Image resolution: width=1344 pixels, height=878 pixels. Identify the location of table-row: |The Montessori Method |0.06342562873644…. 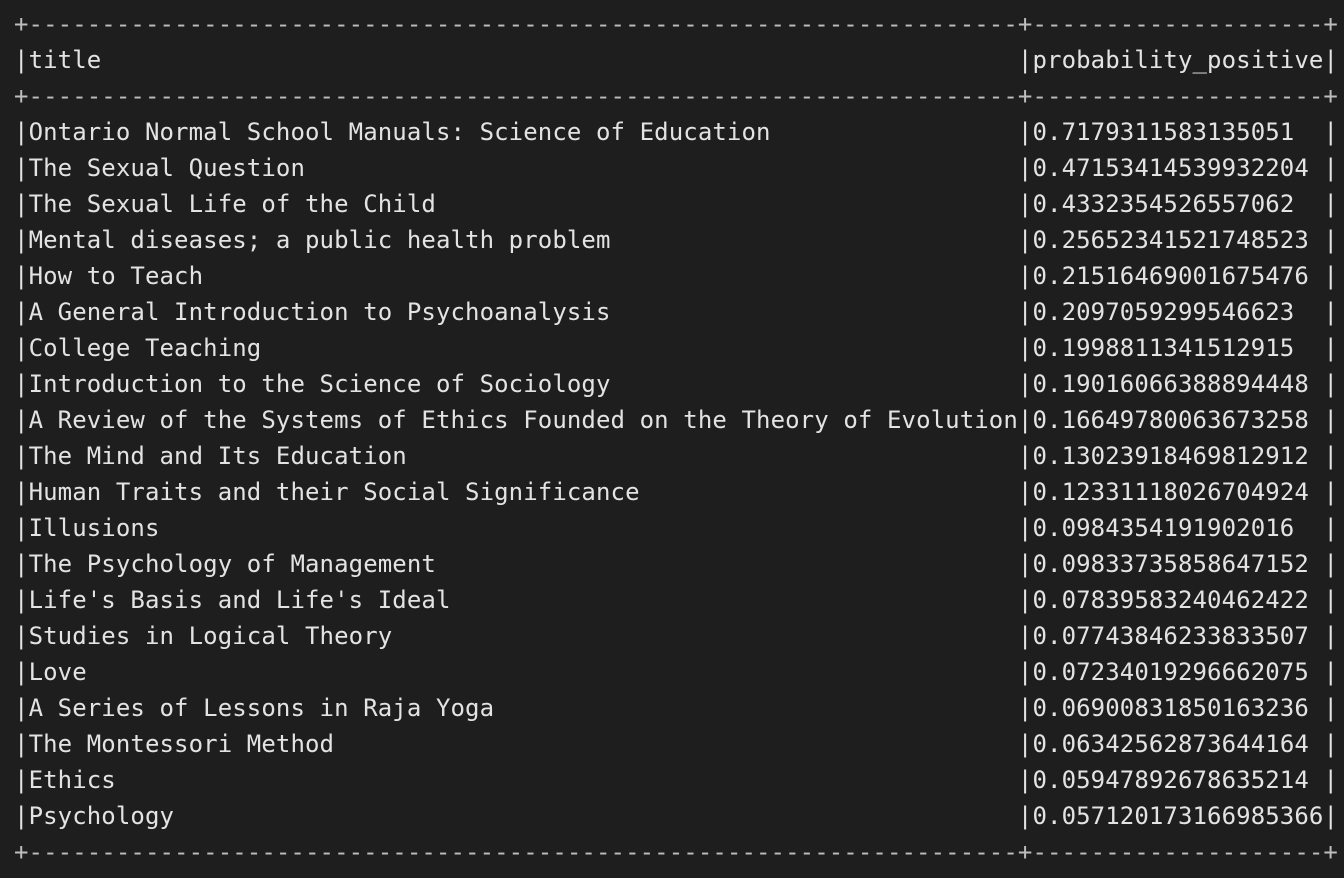
(676, 744).